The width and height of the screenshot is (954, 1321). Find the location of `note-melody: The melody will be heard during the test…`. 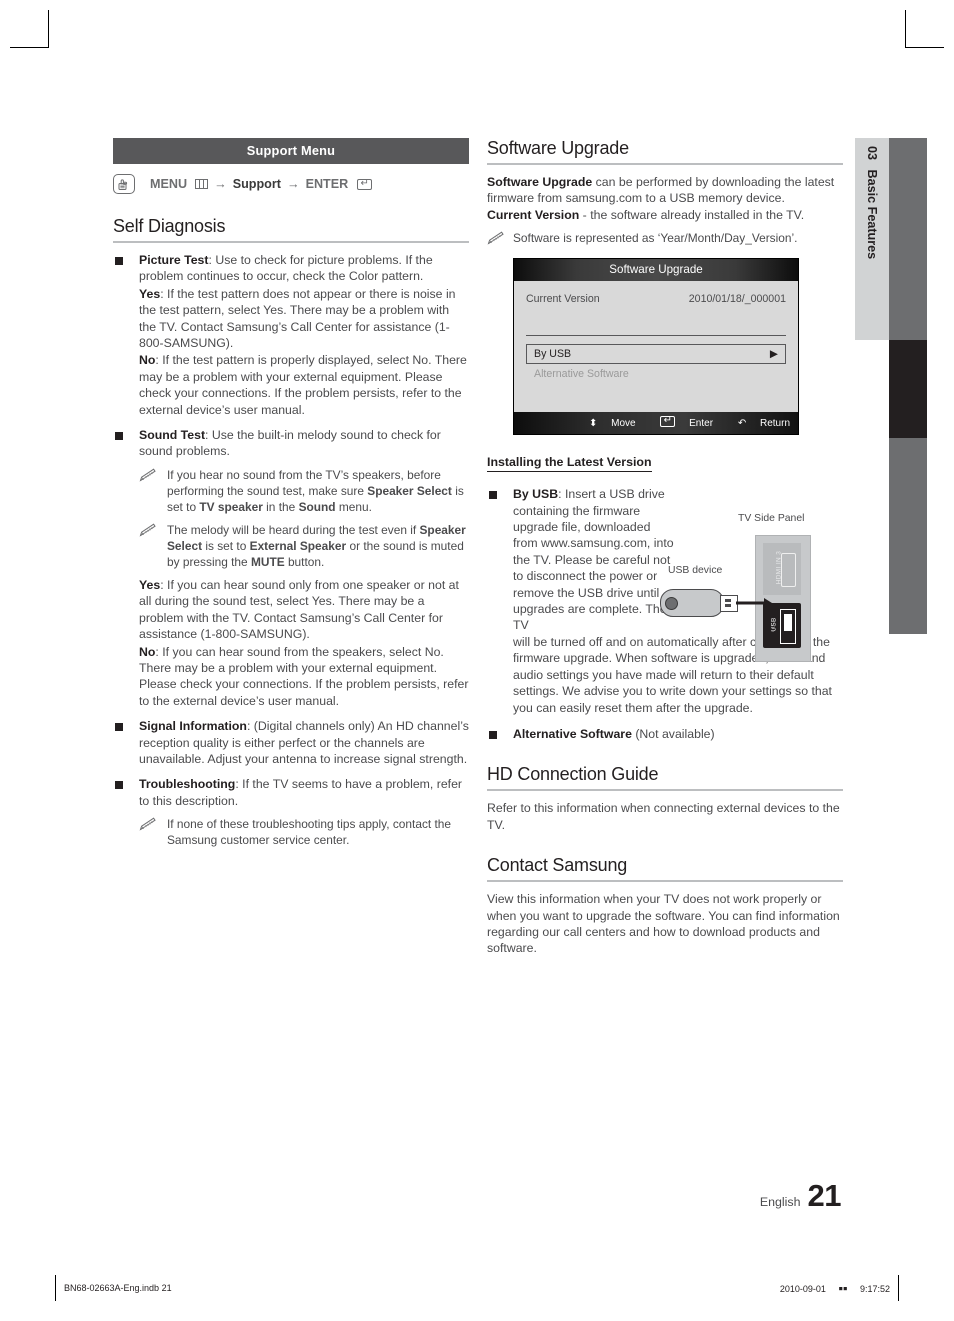

note-melody: The melody will be heard during the test… is located at coordinates (304, 546).